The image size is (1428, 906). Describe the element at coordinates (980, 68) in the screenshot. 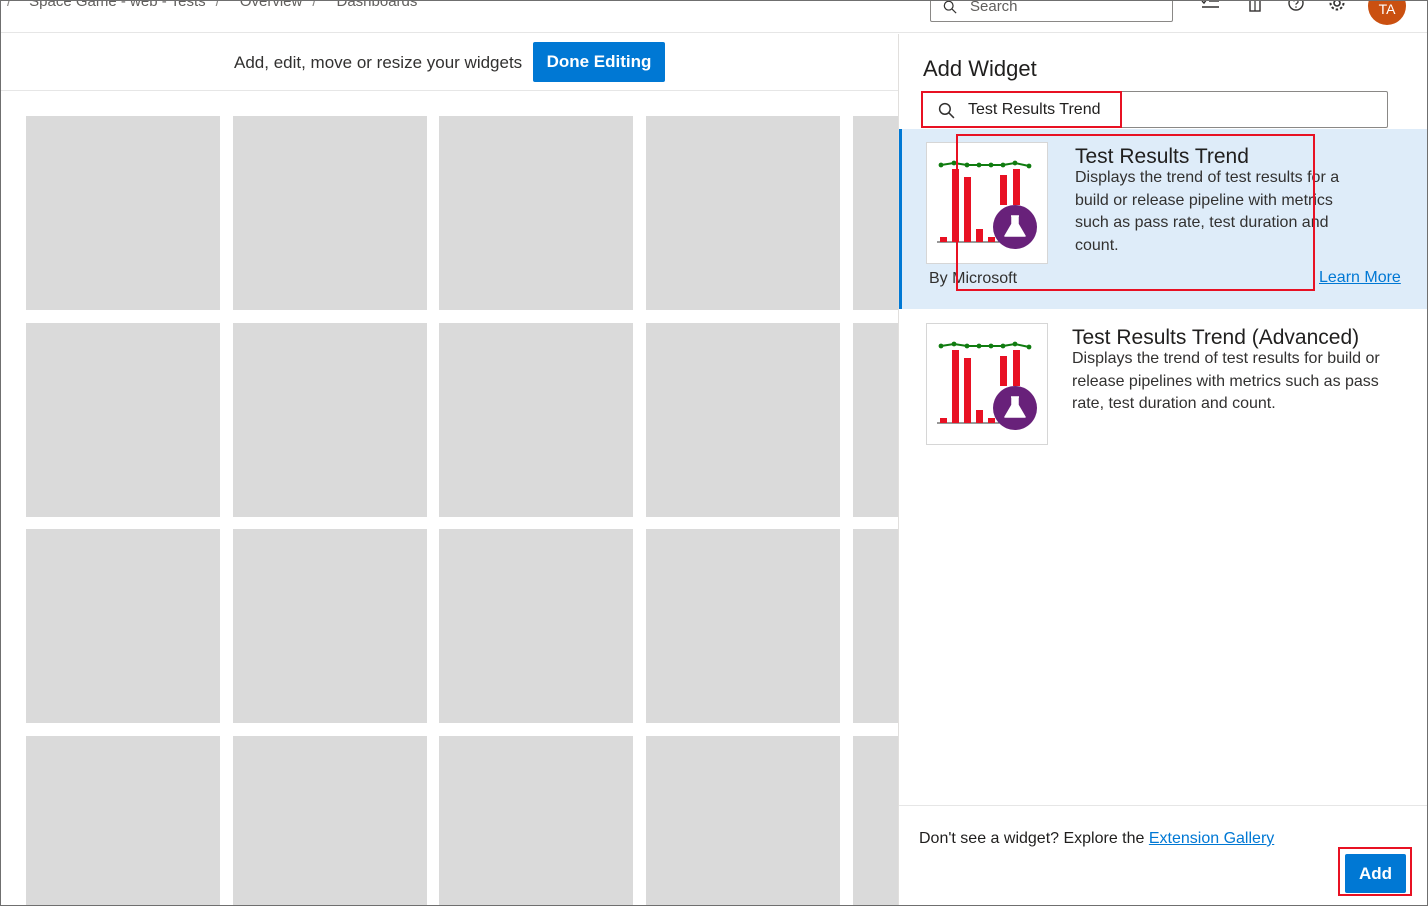

I see `panel-title: Add Widget` at that location.